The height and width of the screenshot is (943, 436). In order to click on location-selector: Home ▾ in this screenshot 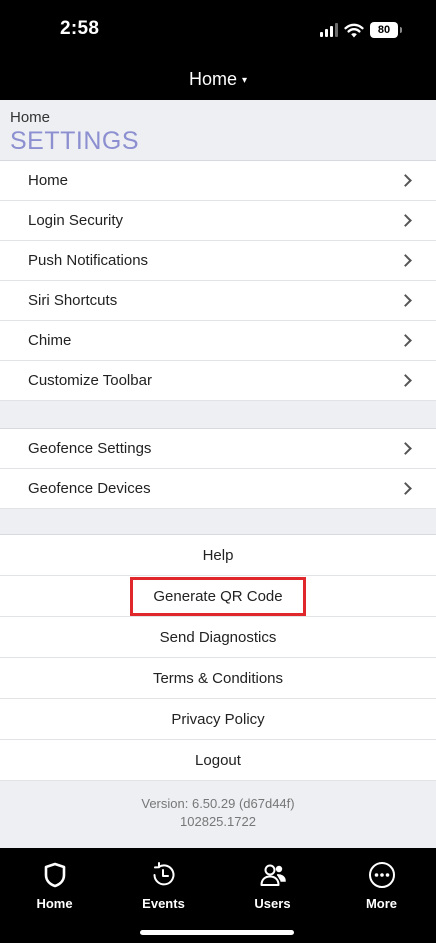, I will do `click(218, 79)`.